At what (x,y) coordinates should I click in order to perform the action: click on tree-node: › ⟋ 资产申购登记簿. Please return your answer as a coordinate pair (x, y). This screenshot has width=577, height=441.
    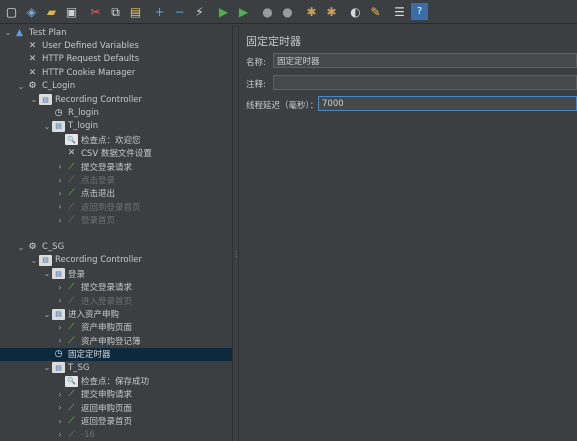
    Looking at the image, I should click on (116, 340).